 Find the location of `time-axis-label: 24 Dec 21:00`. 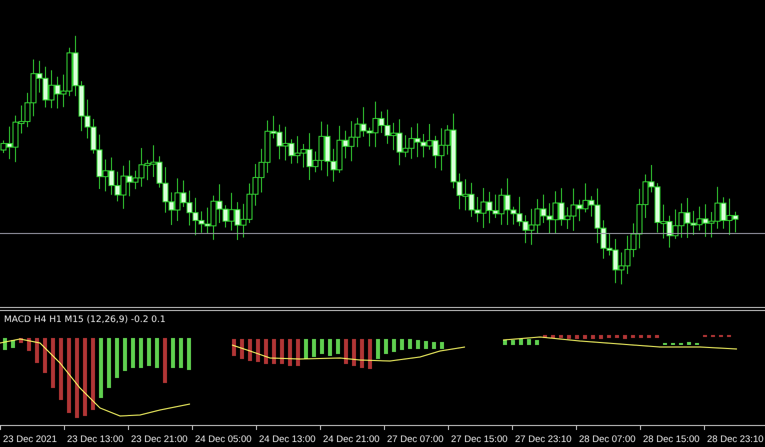

time-axis-label: 24 Dec 21:00 is located at coordinates (351, 439).